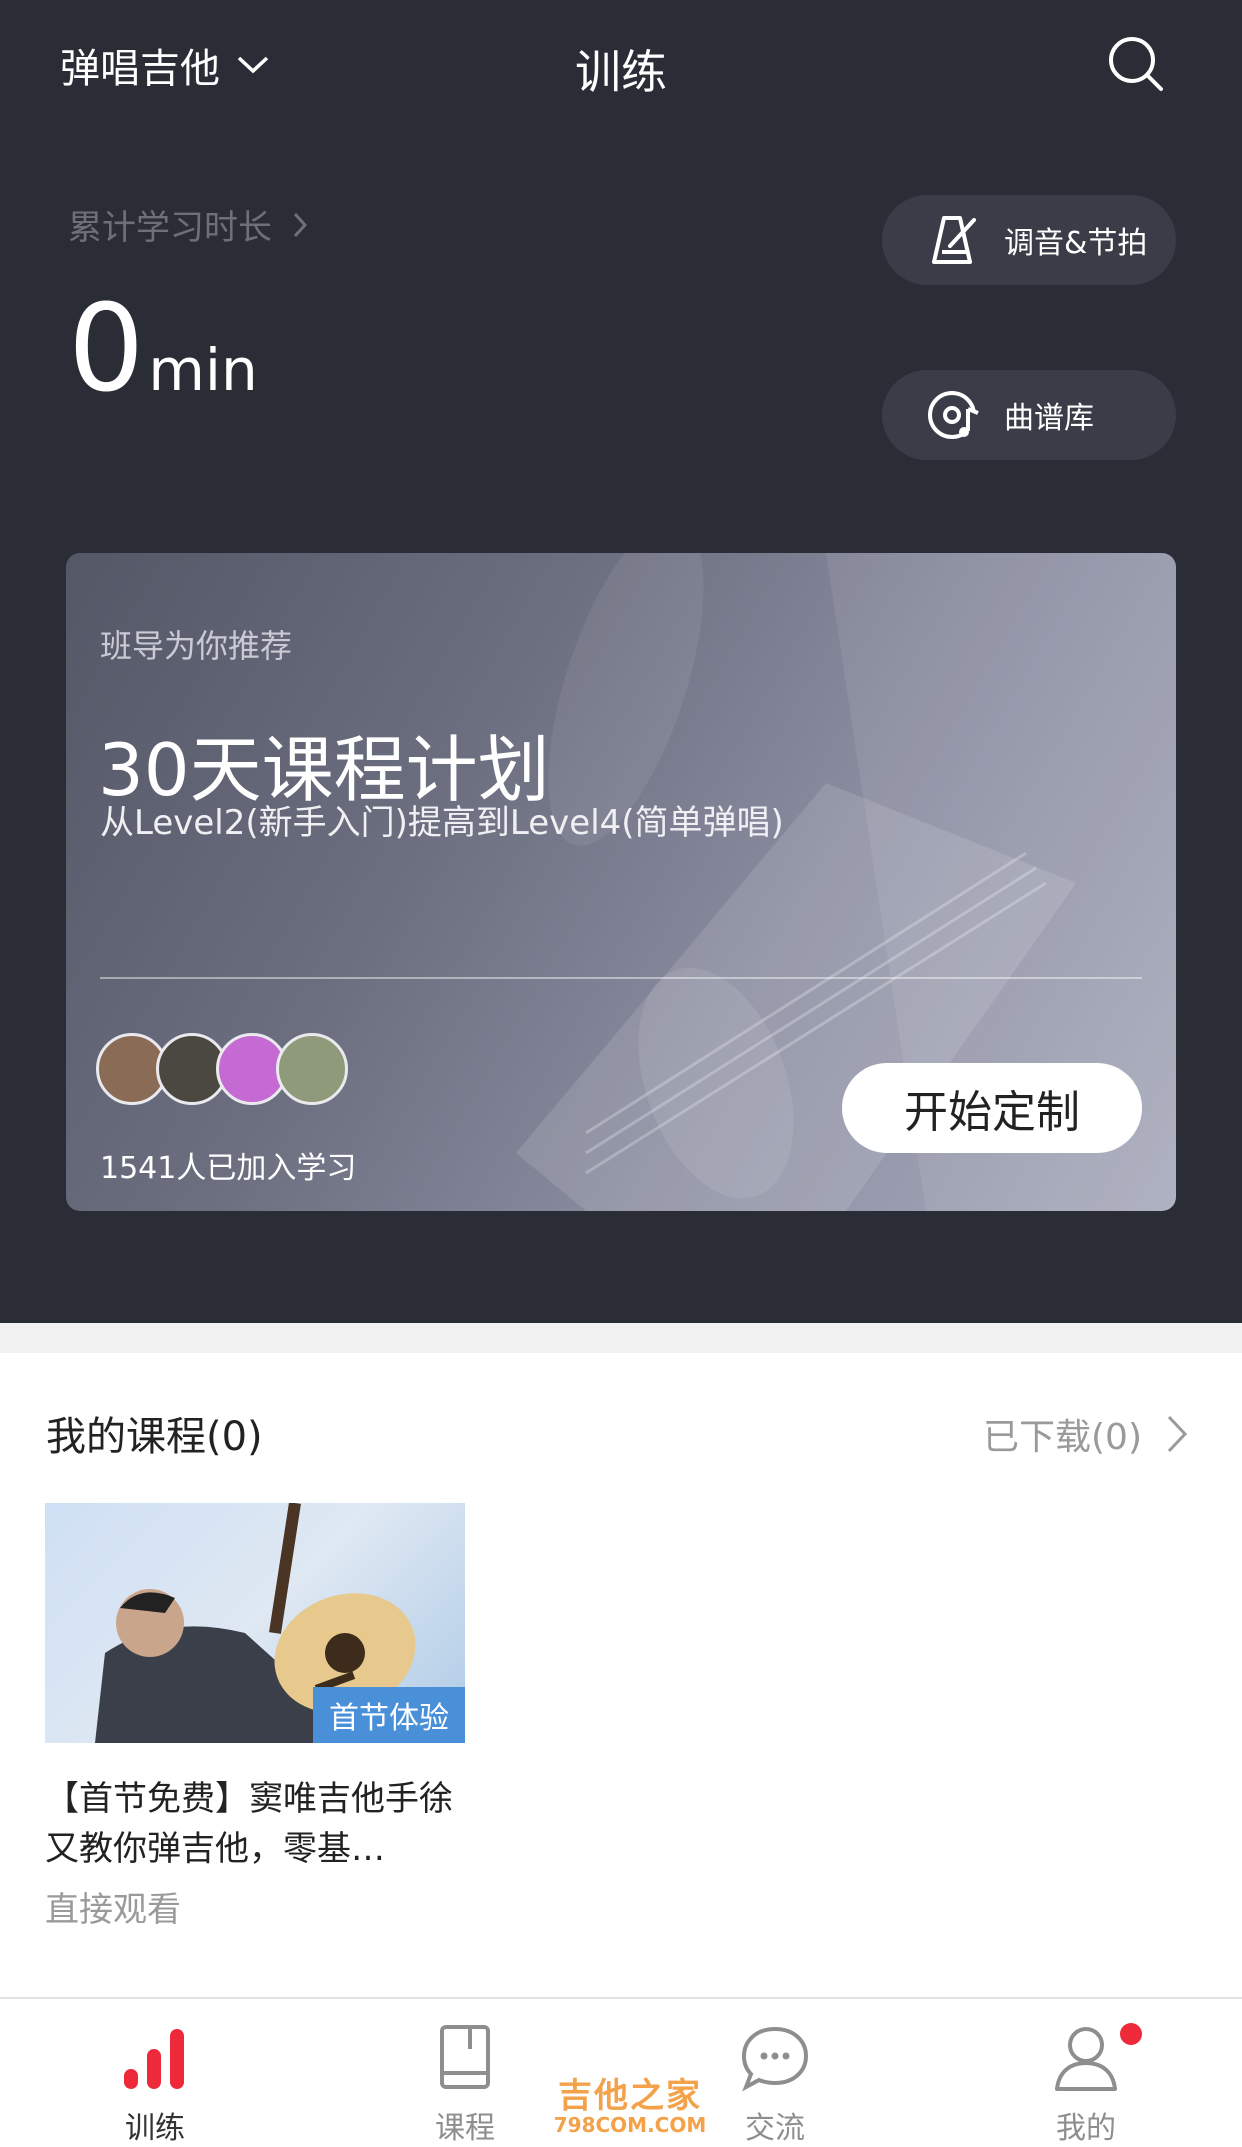 The height and width of the screenshot is (2147, 1242). Describe the element at coordinates (442, 823) in the screenshot. I see `plan-subtitle: 从Level2(新手入门)提高到Level4(简单弹唱)` at that location.